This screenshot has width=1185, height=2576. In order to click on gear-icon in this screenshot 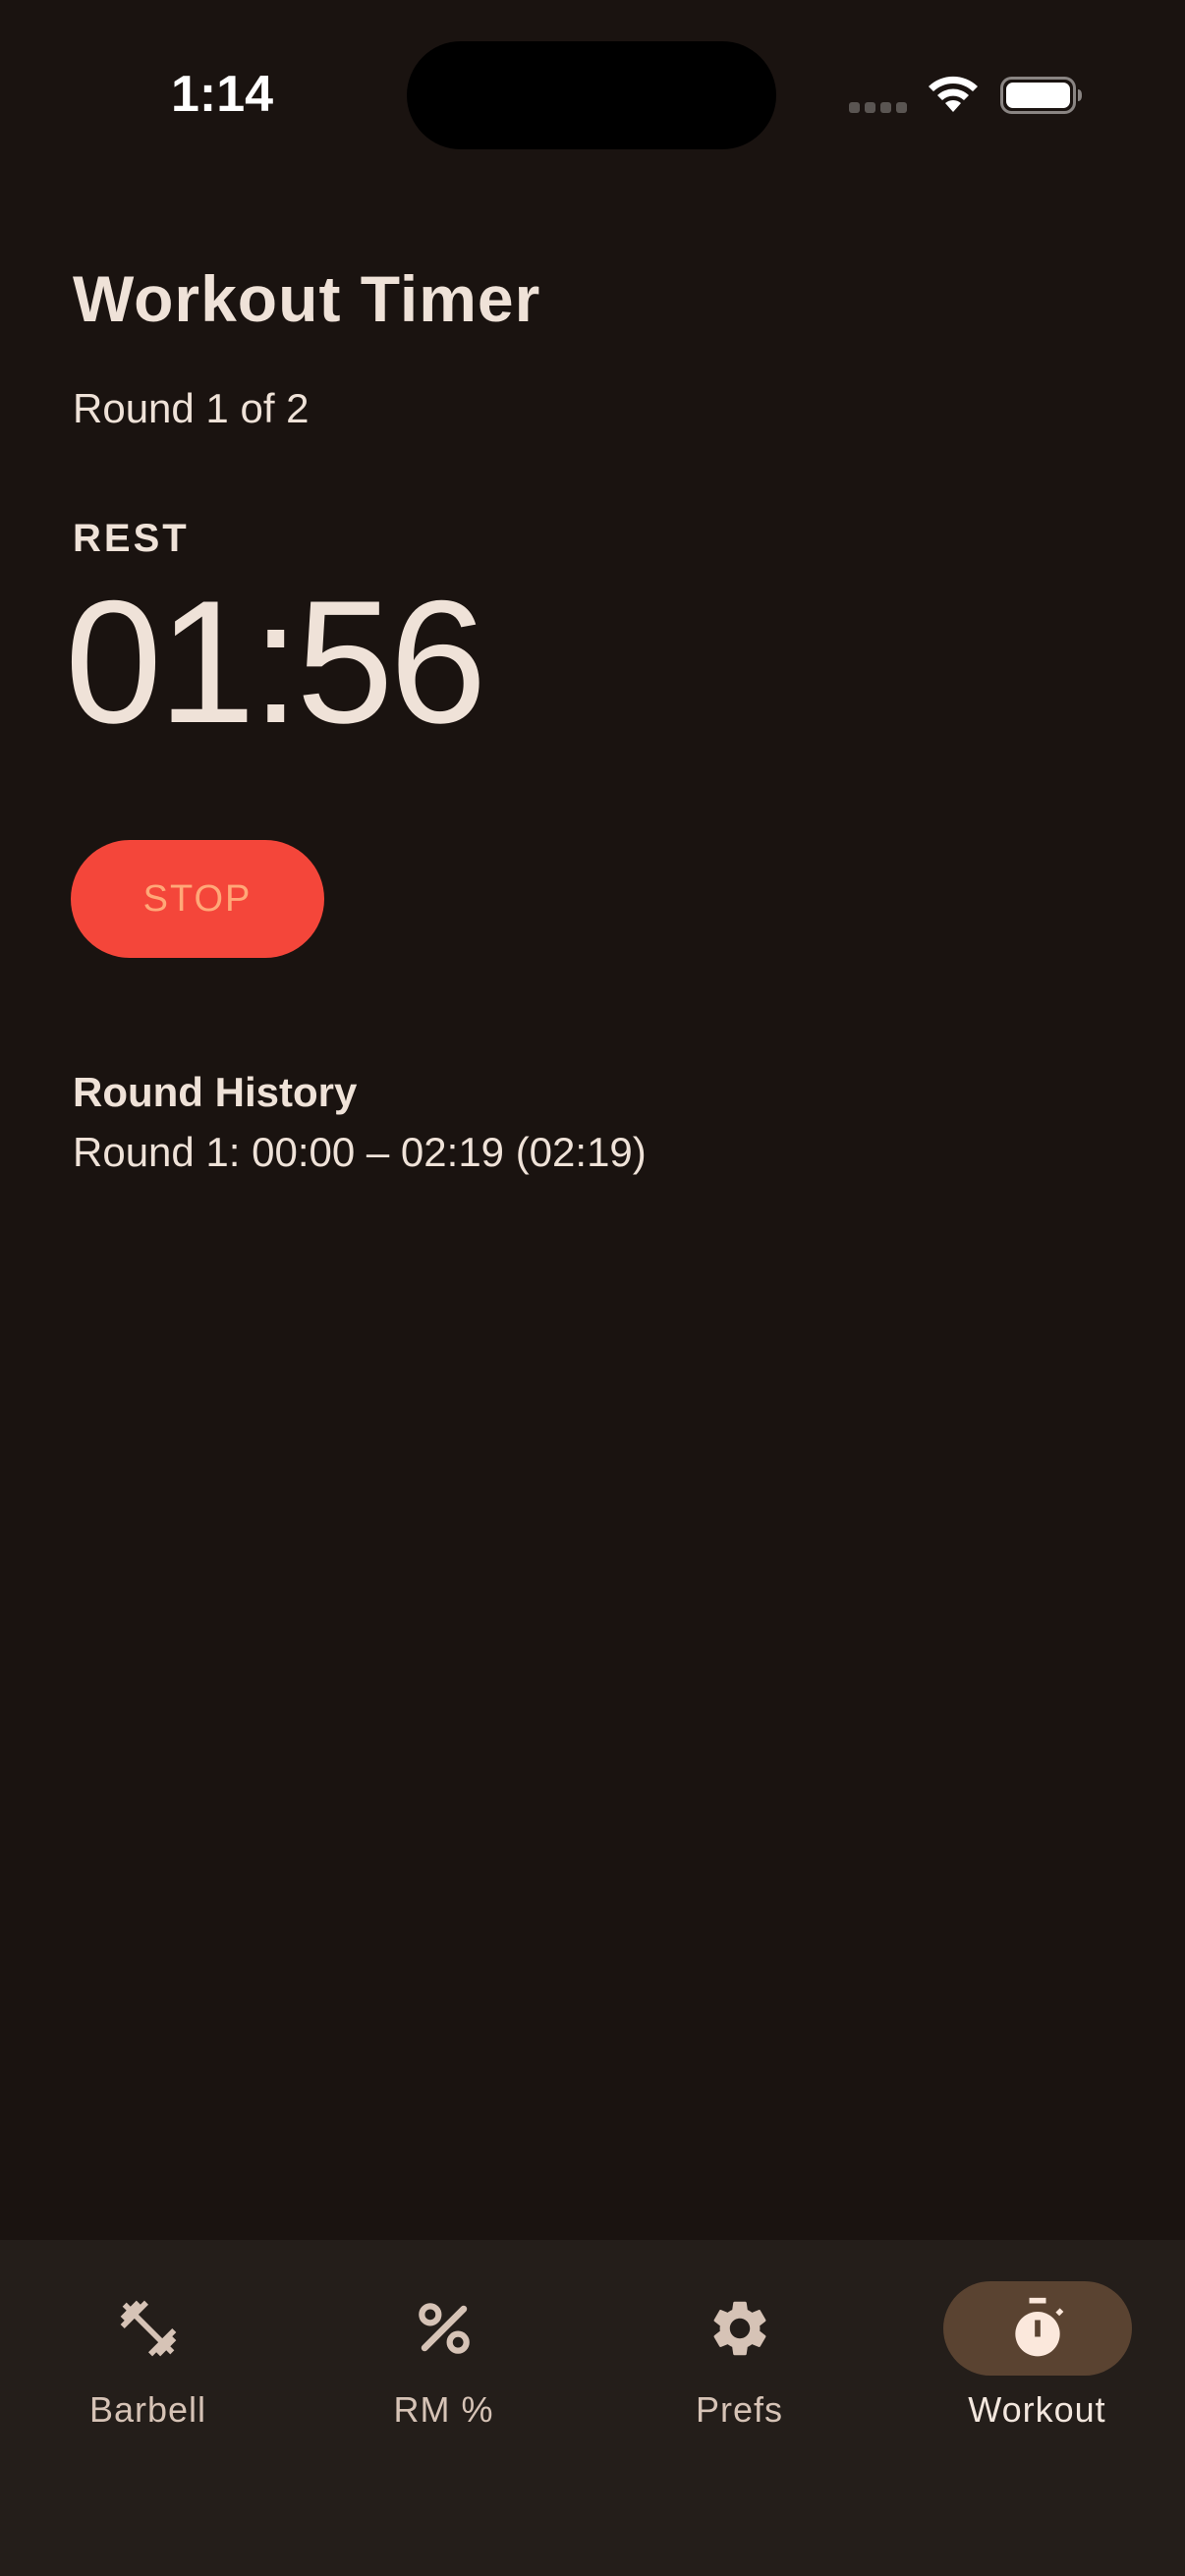, I will do `click(739, 2328)`.